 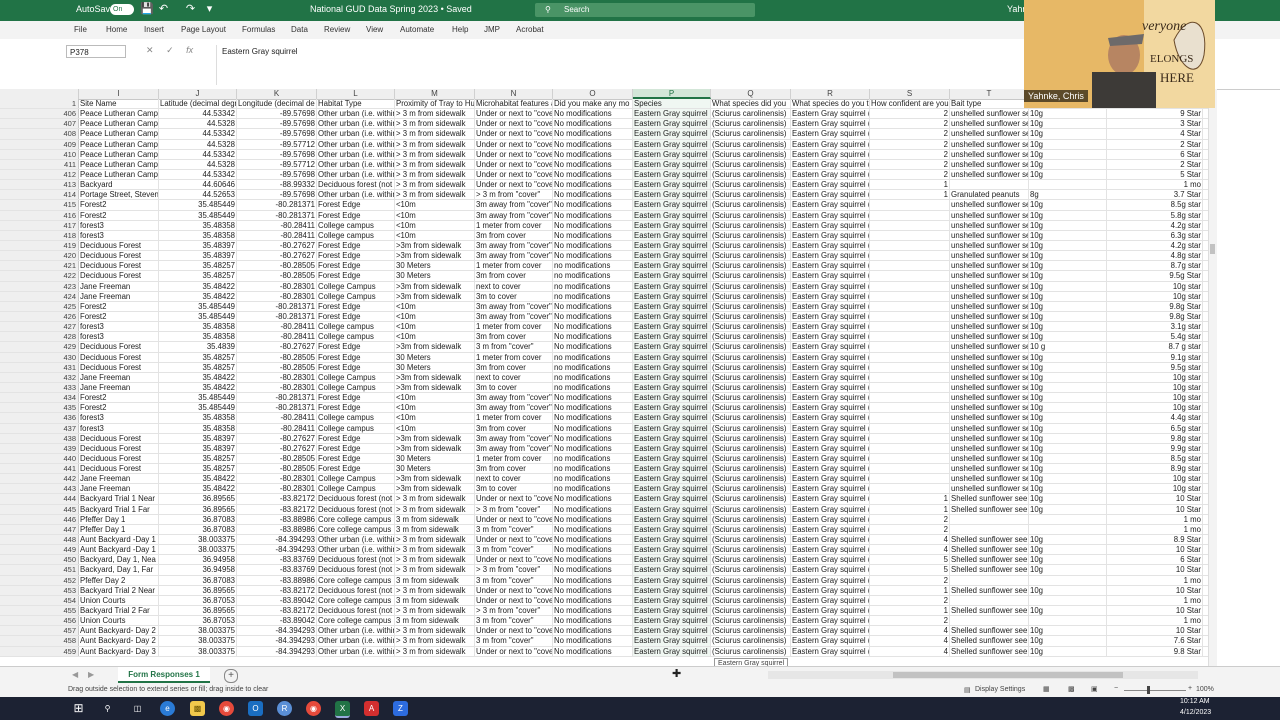 What do you see at coordinates (1155, 367) in the screenshot?
I see `cell: 9.5g star` at bounding box center [1155, 367].